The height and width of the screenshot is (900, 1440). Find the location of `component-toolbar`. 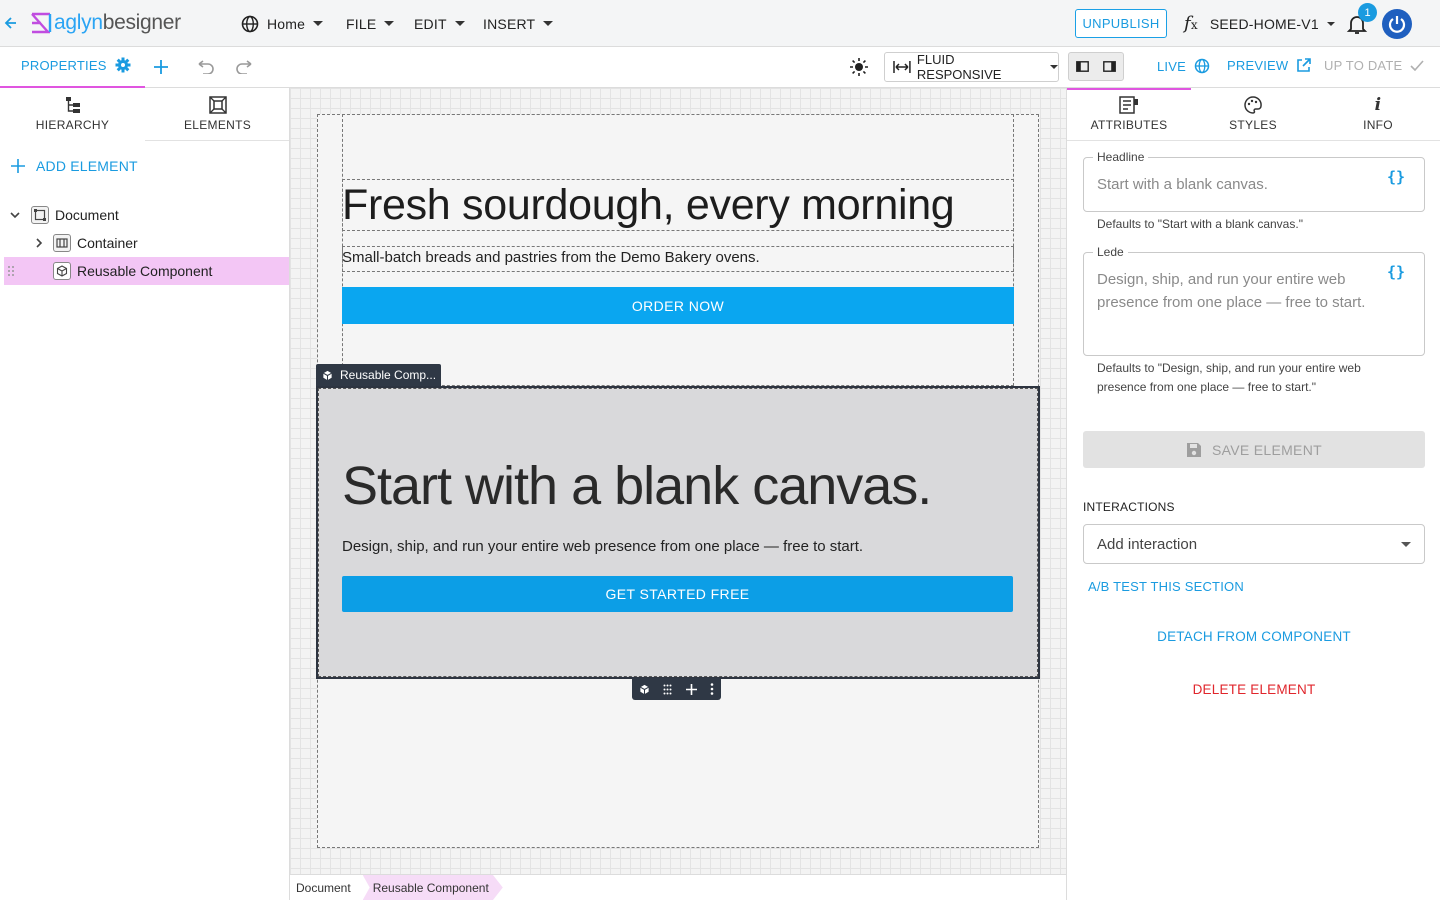

component-toolbar is located at coordinates (676, 689).